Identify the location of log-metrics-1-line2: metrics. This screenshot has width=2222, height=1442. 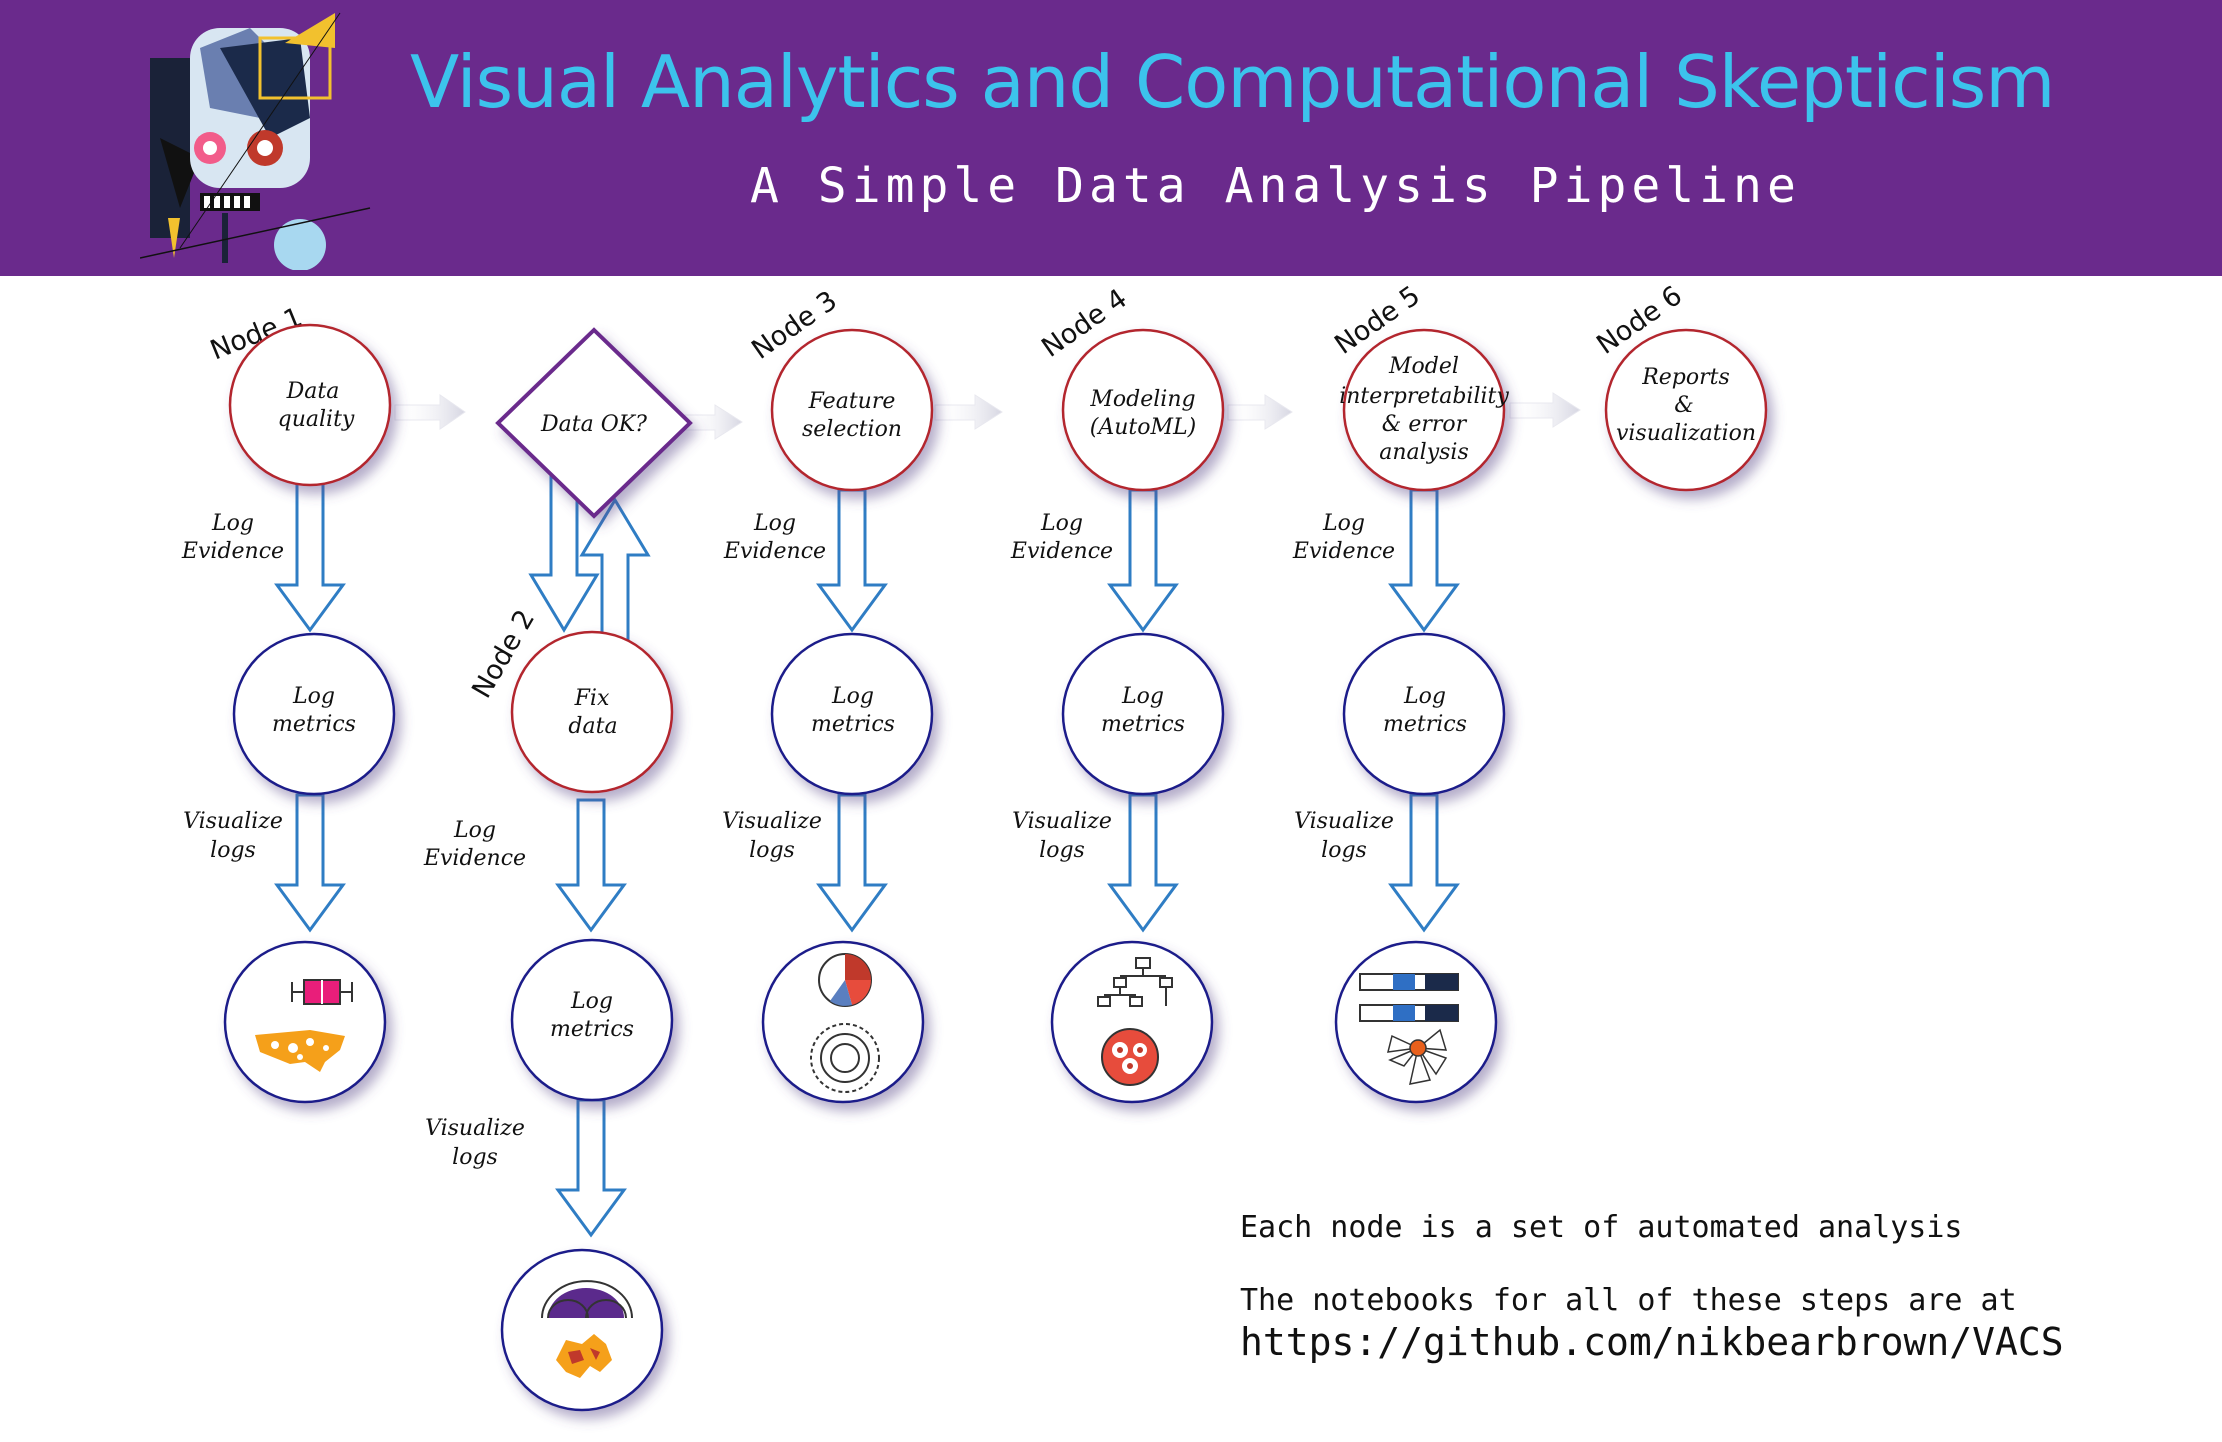
(314, 724).